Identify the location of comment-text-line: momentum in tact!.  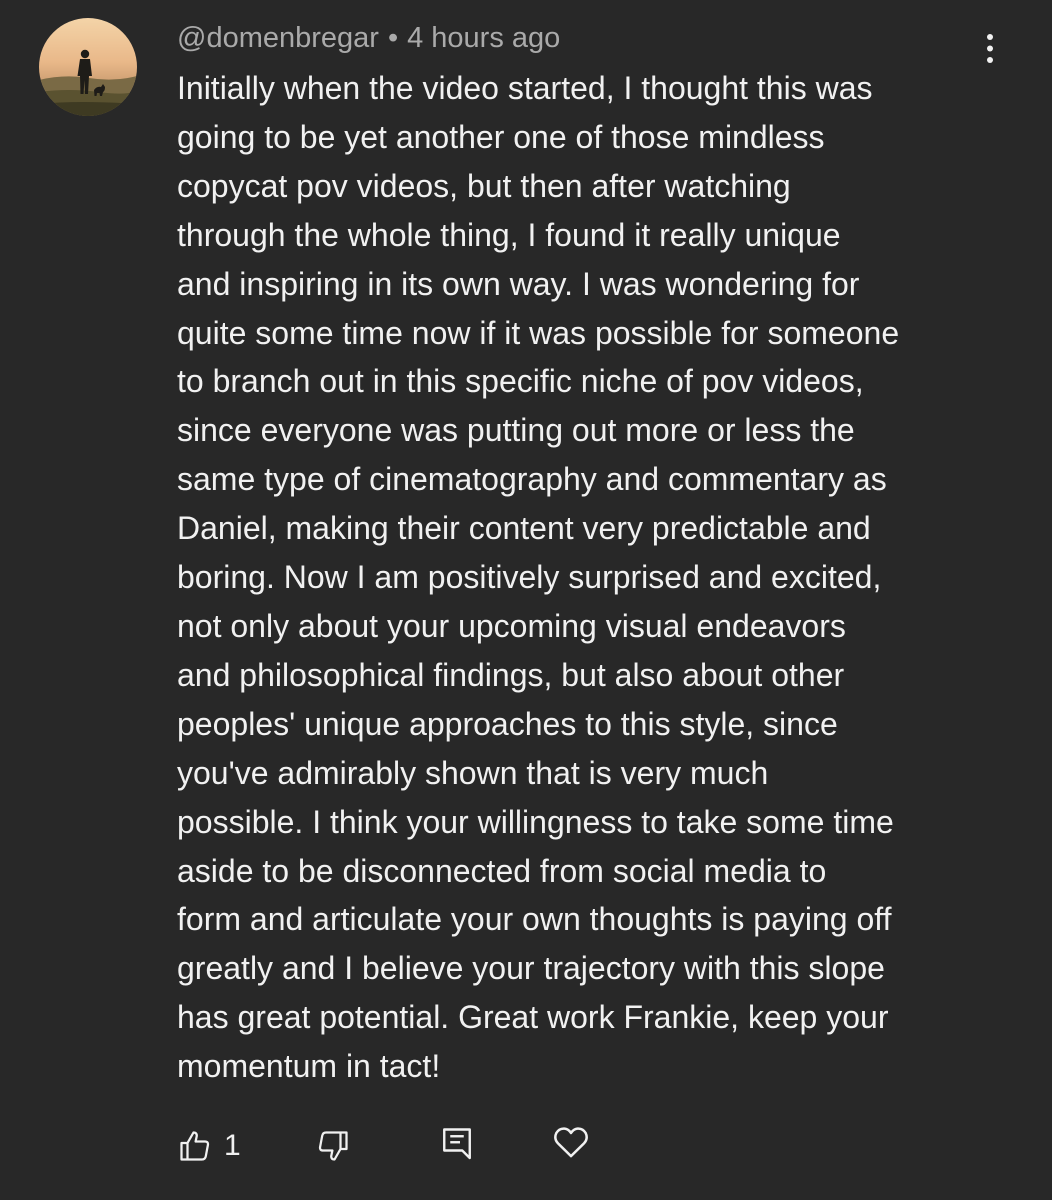
(309, 1066).